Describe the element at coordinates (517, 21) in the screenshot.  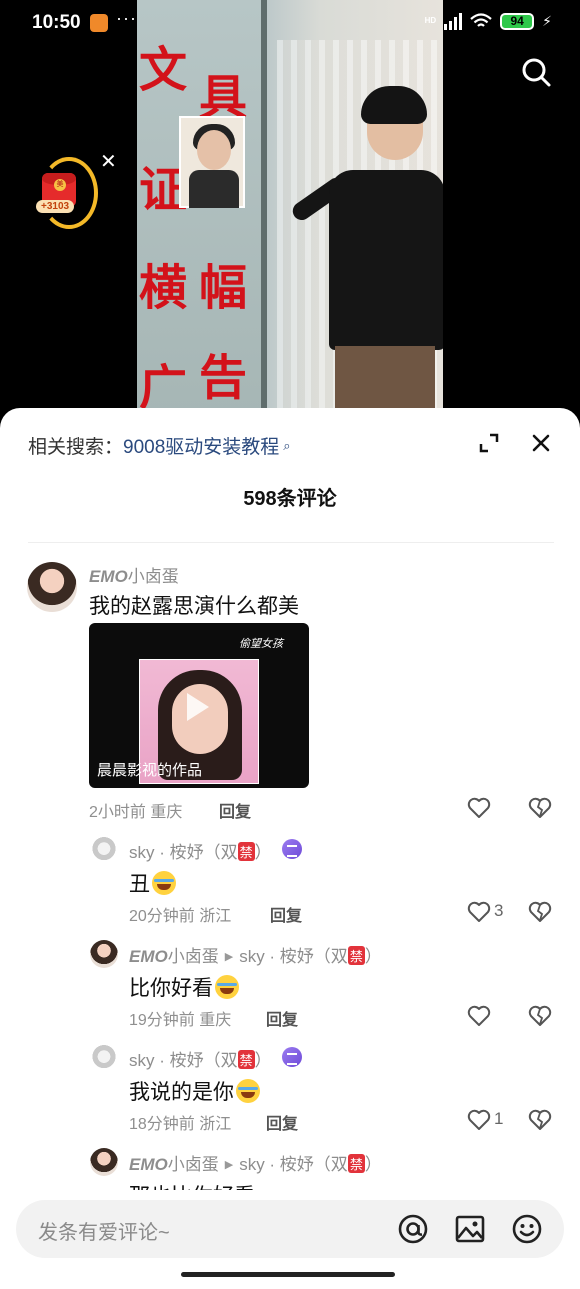
I see `battery-indicator: 94` at that location.